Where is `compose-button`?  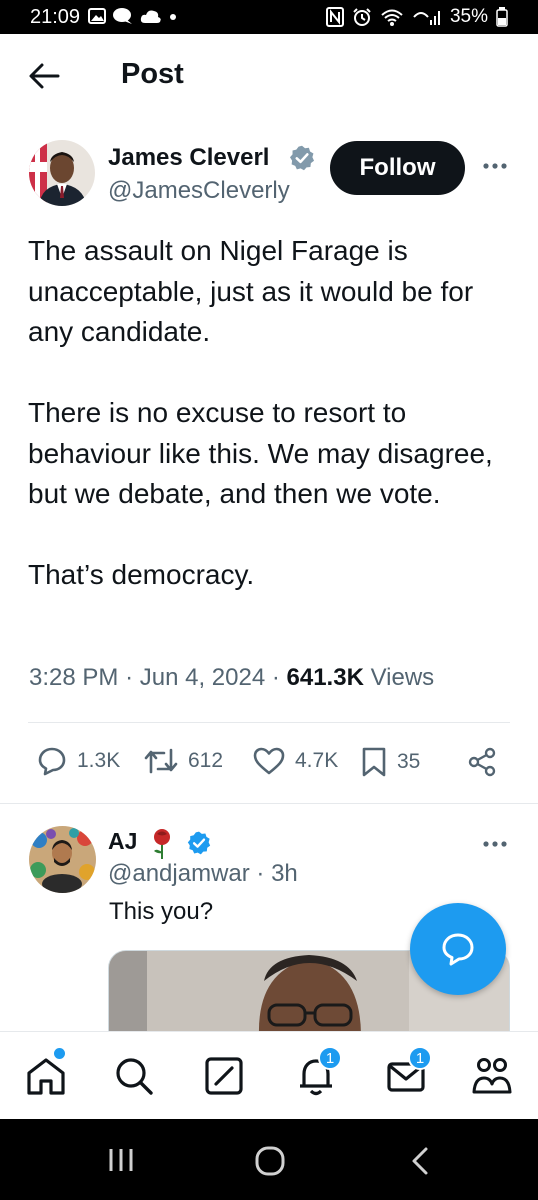
compose-button is located at coordinates (458, 949).